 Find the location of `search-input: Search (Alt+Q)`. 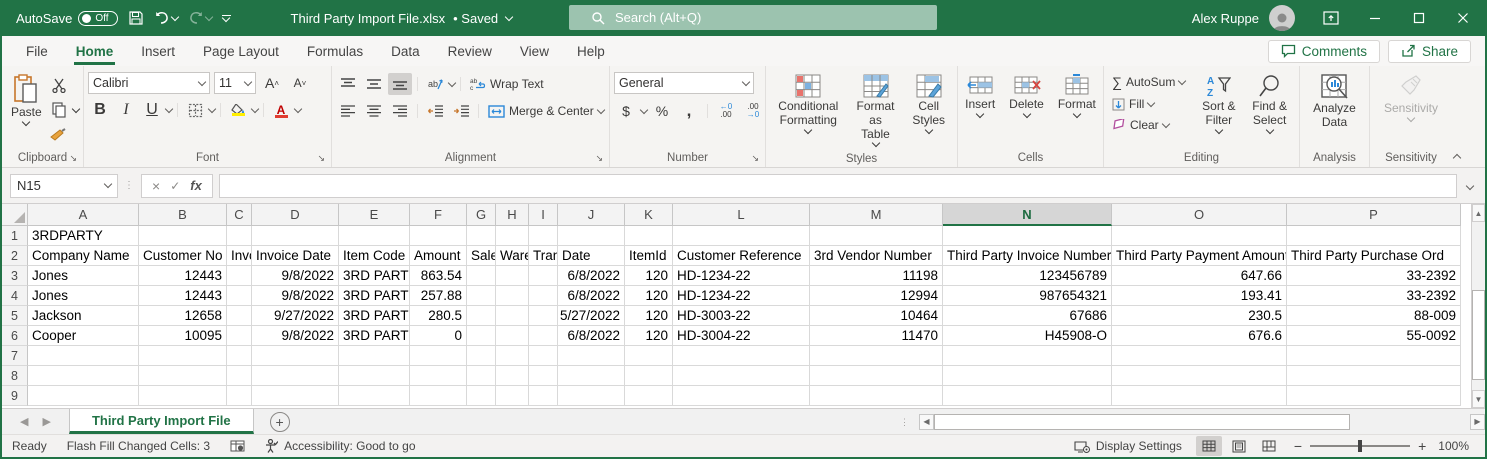

search-input: Search (Alt+Q) is located at coordinates (753, 17).